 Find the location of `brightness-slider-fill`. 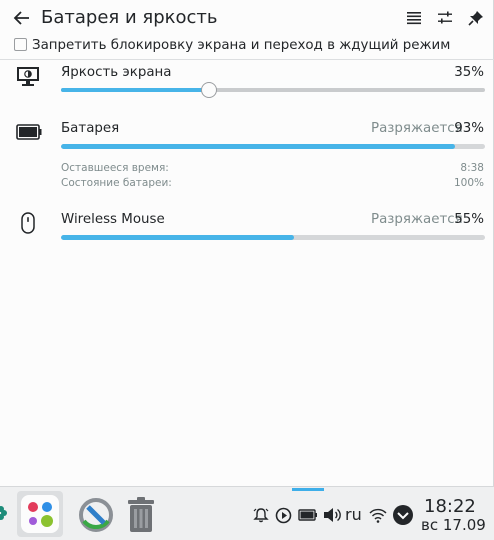

brightness-slider-fill is located at coordinates (135, 90).